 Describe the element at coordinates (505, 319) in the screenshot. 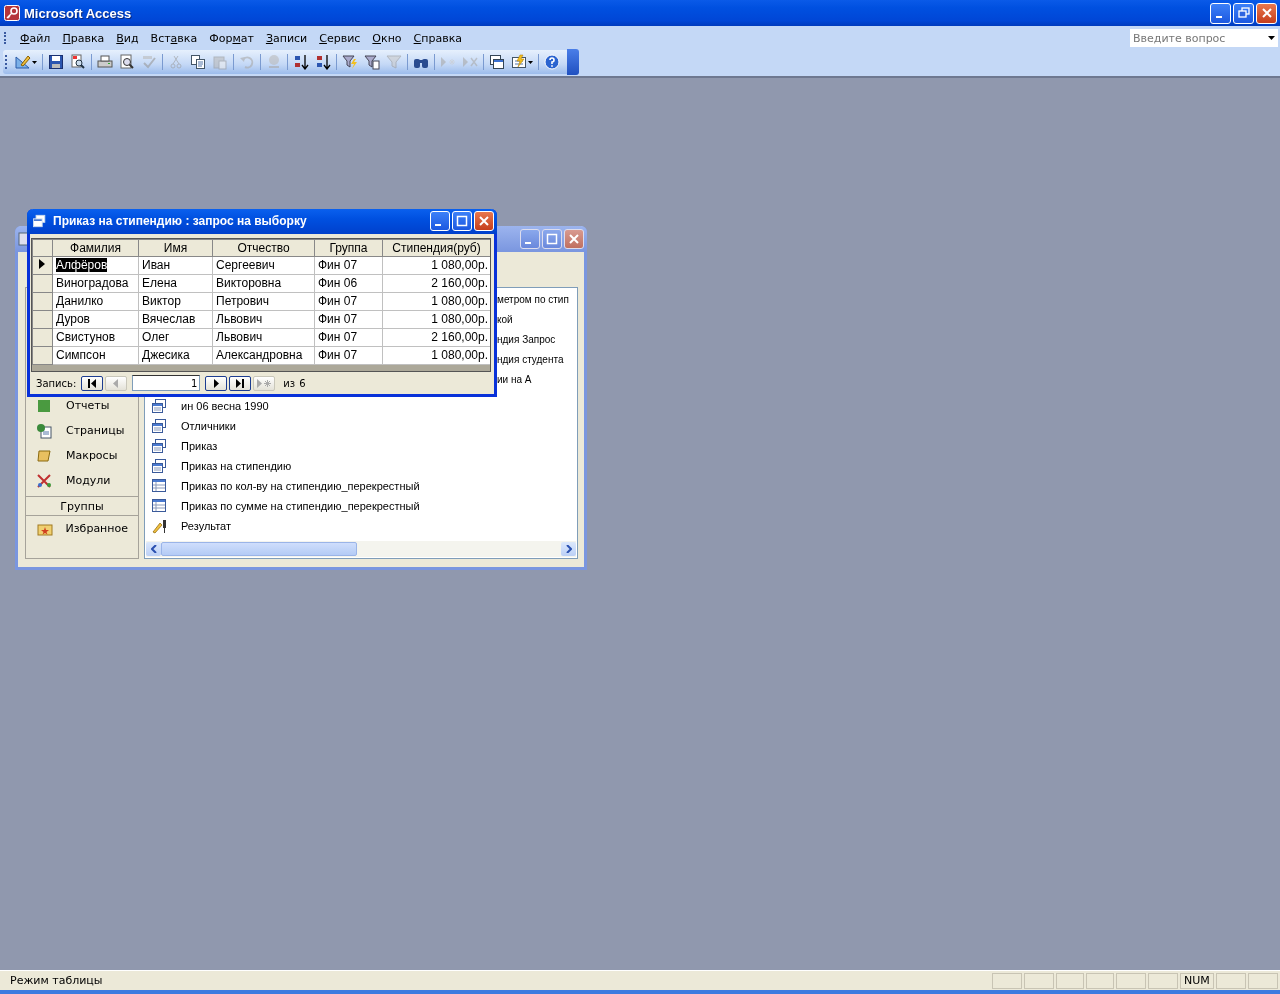

I see `list-item: кой` at that location.